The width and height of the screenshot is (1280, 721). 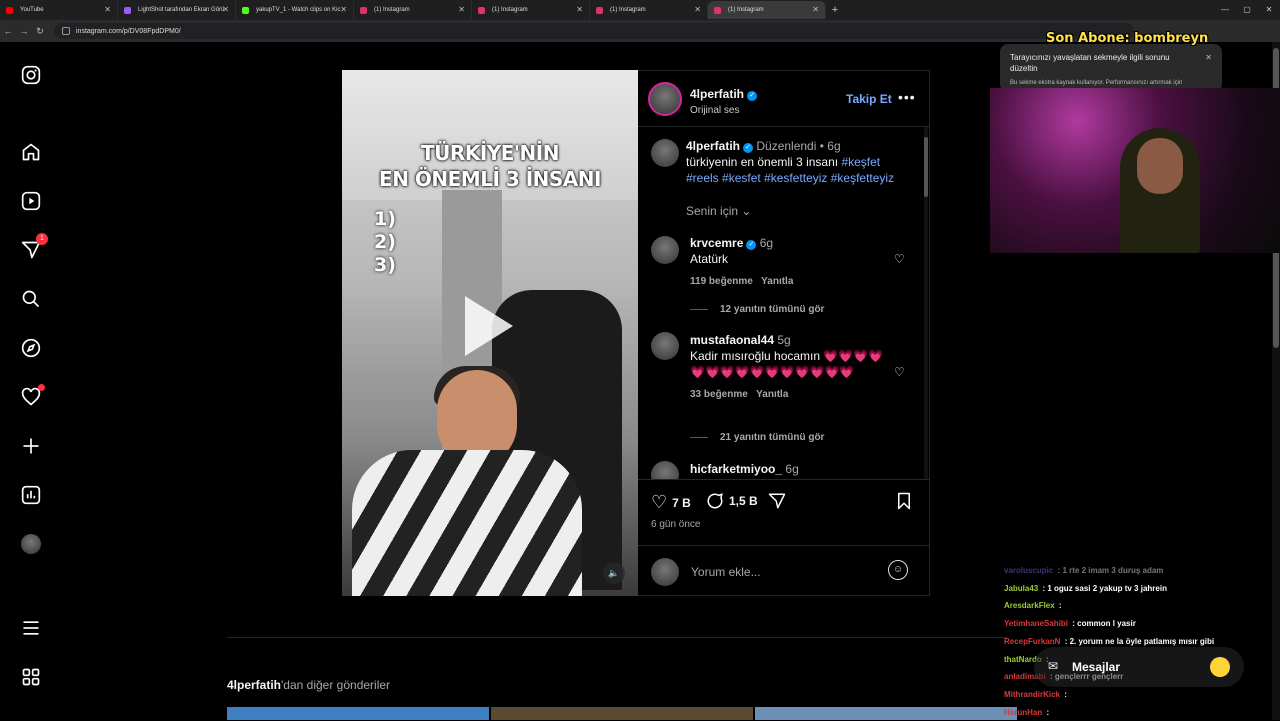 What do you see at coordinates (254, 685) in the screenshot?
I see `more-posts-user: 4lperfatih` at bounding box center [254, 685].